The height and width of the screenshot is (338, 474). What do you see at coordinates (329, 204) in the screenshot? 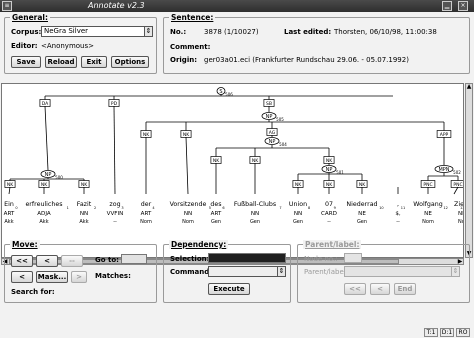
I see `token-word-9: 07` at bounding box center [329, 204].